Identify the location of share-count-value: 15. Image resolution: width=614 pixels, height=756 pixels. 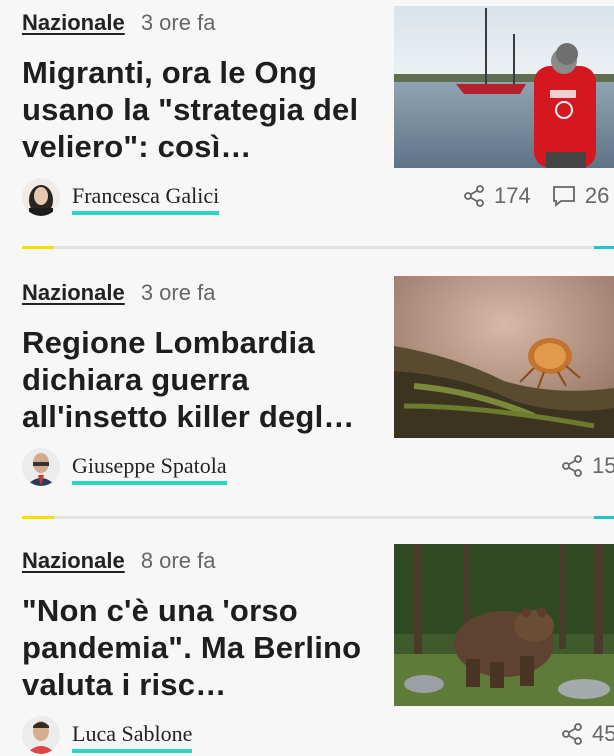
(603, 465).